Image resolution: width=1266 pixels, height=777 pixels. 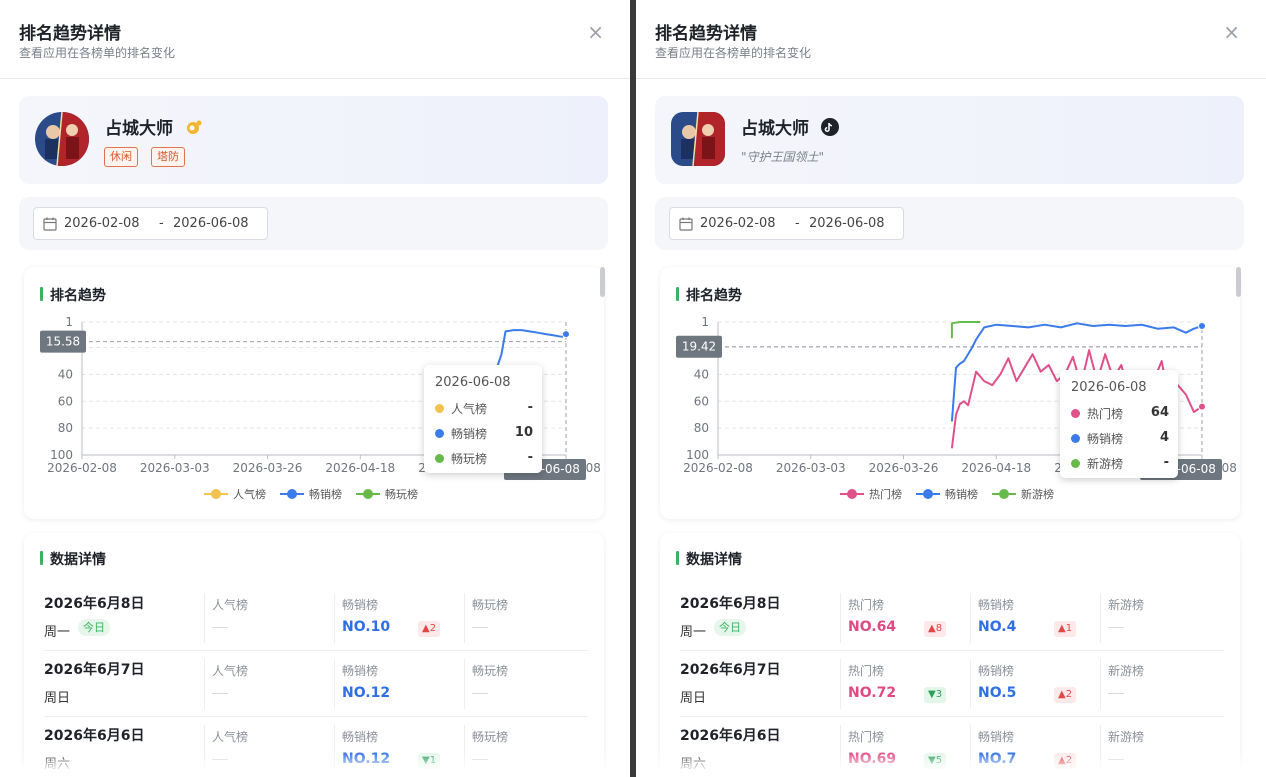 What do you see at coordinates (484, 408) in the screenshot?
I see `tooltip-row: 人气榜 -` at bounding box center [484, 408].